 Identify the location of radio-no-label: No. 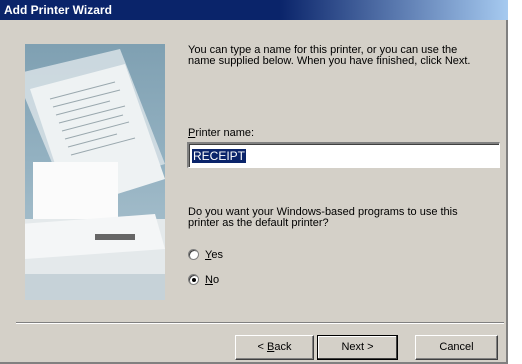
(212, 280).